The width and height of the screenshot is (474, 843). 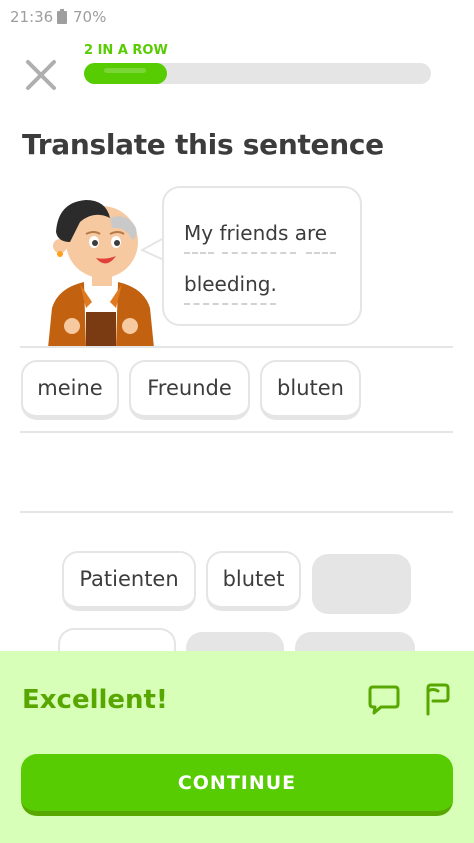 I want to click on page-title: Translate this sentence, so click(x=203, y=144).